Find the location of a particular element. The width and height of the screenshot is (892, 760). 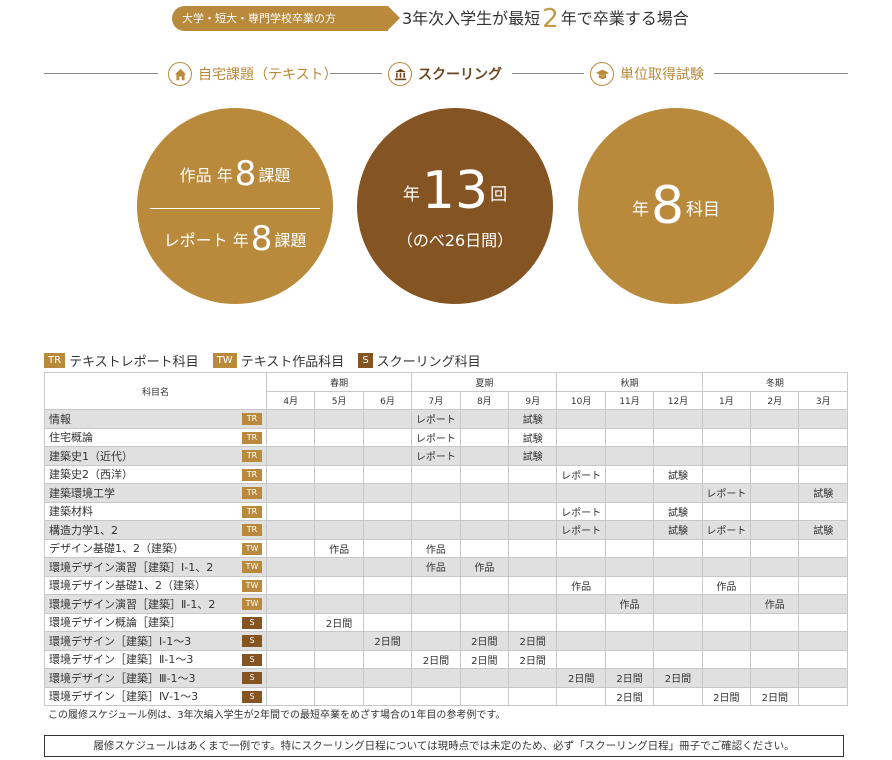

month-header: 8月 is located at coordinates (484, 400).